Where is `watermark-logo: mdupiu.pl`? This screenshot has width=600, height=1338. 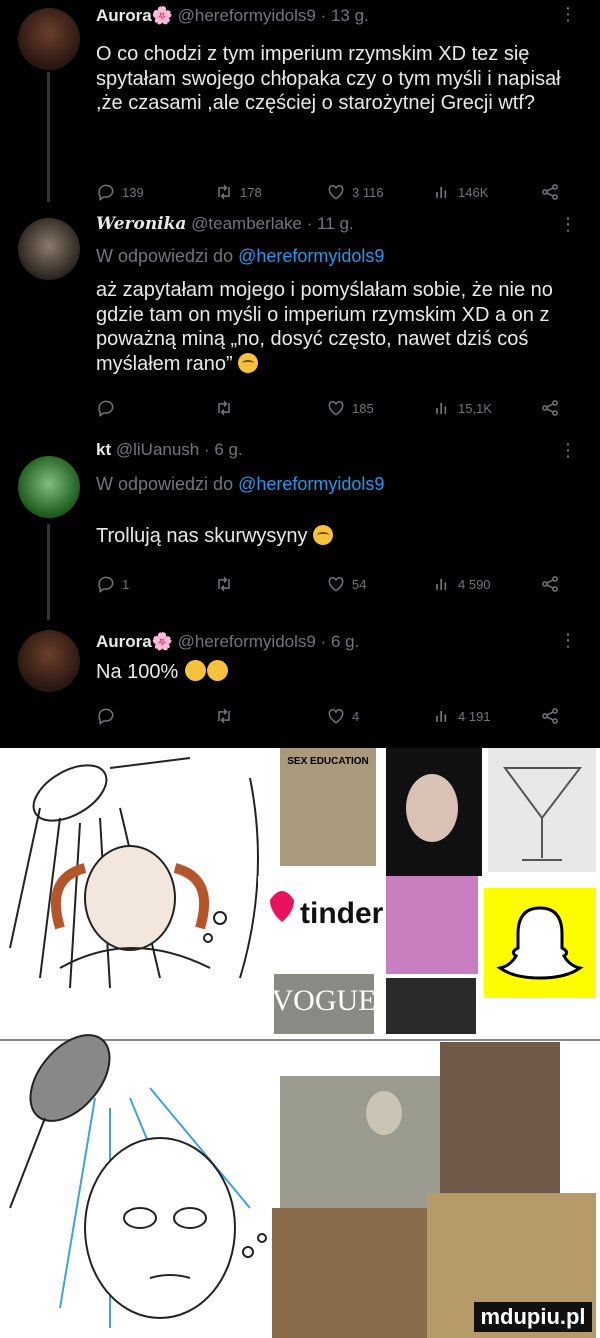
watermark-logo: mdupiu.pl is located at coordinates (533, 1317).